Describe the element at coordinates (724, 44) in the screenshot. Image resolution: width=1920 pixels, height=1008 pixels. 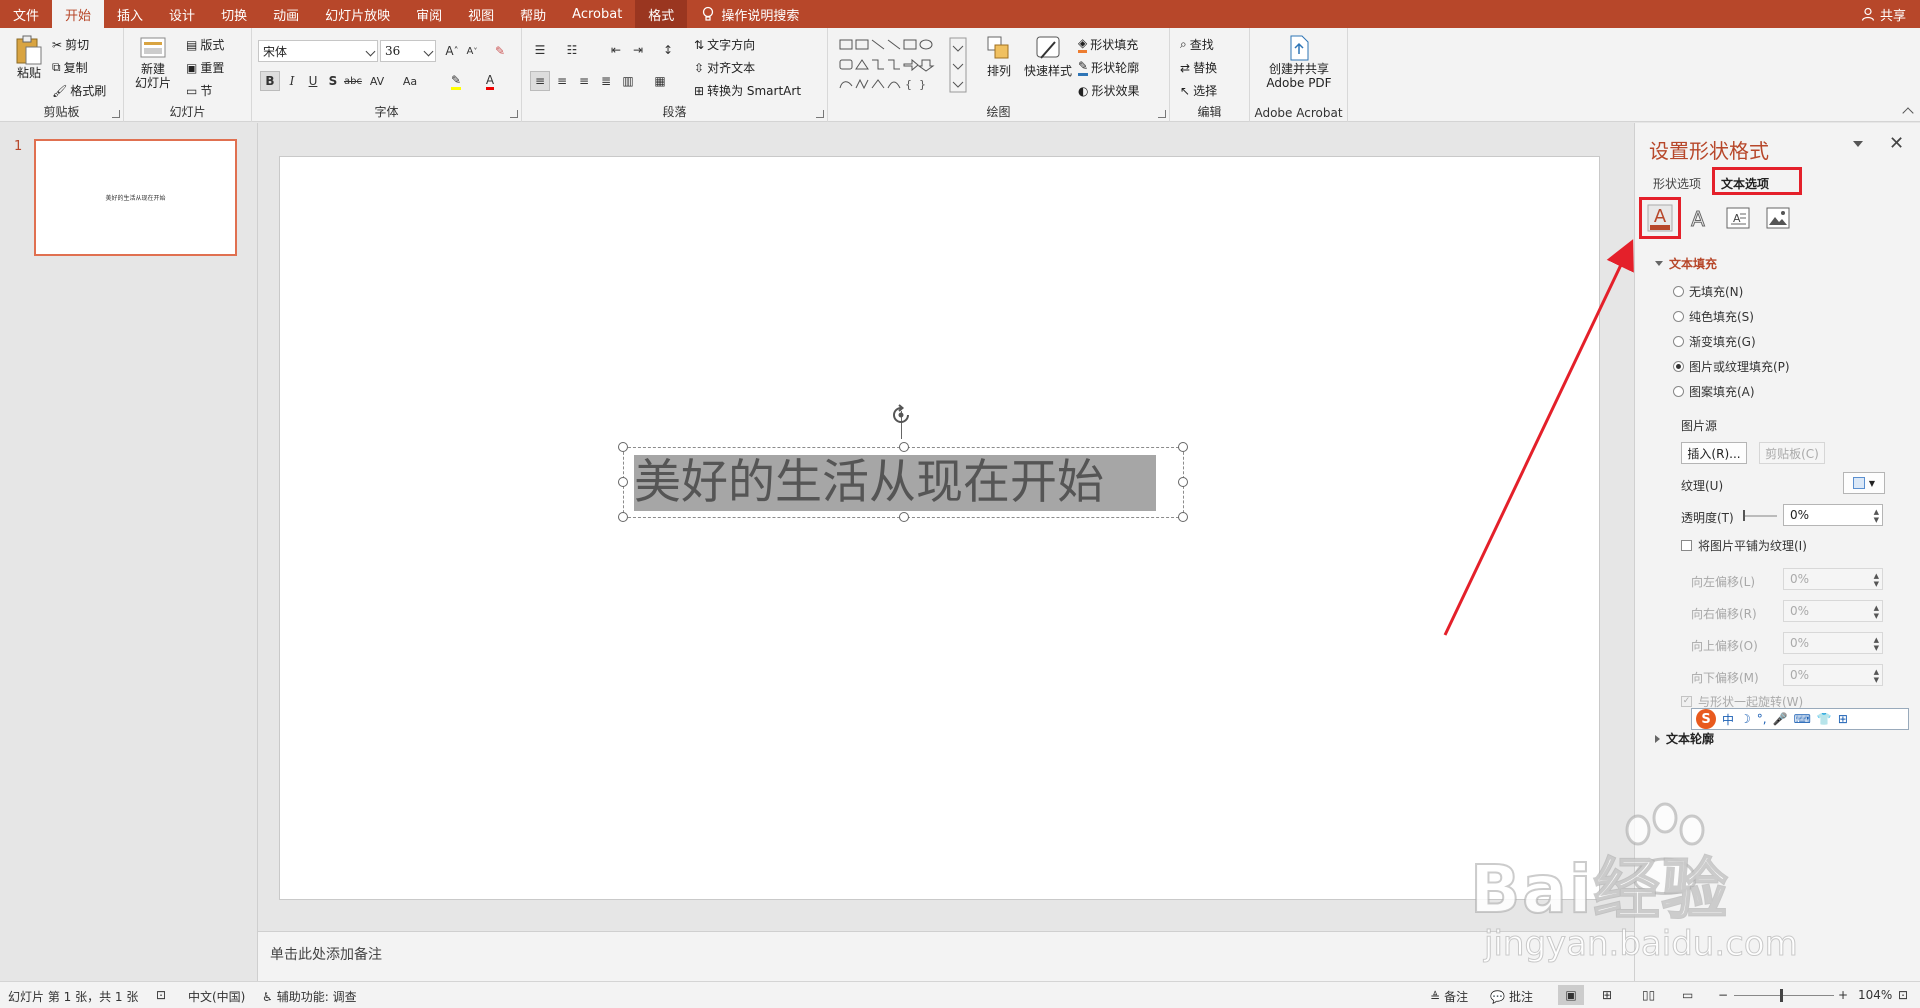
I see `text-direction-button: ⇅ 文字方向` at that location.